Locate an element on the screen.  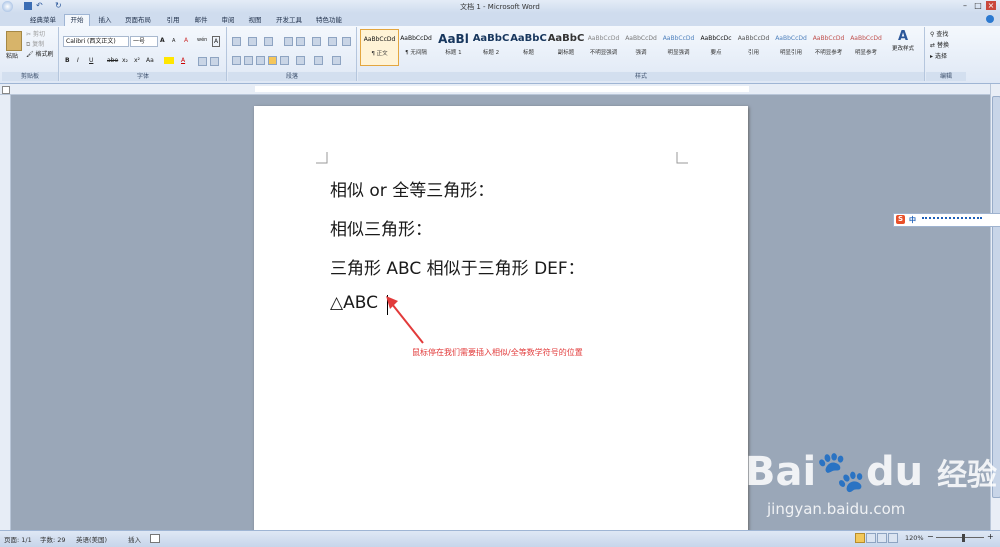
paste-button: 粘贴 is located at coordinates (12, 56).